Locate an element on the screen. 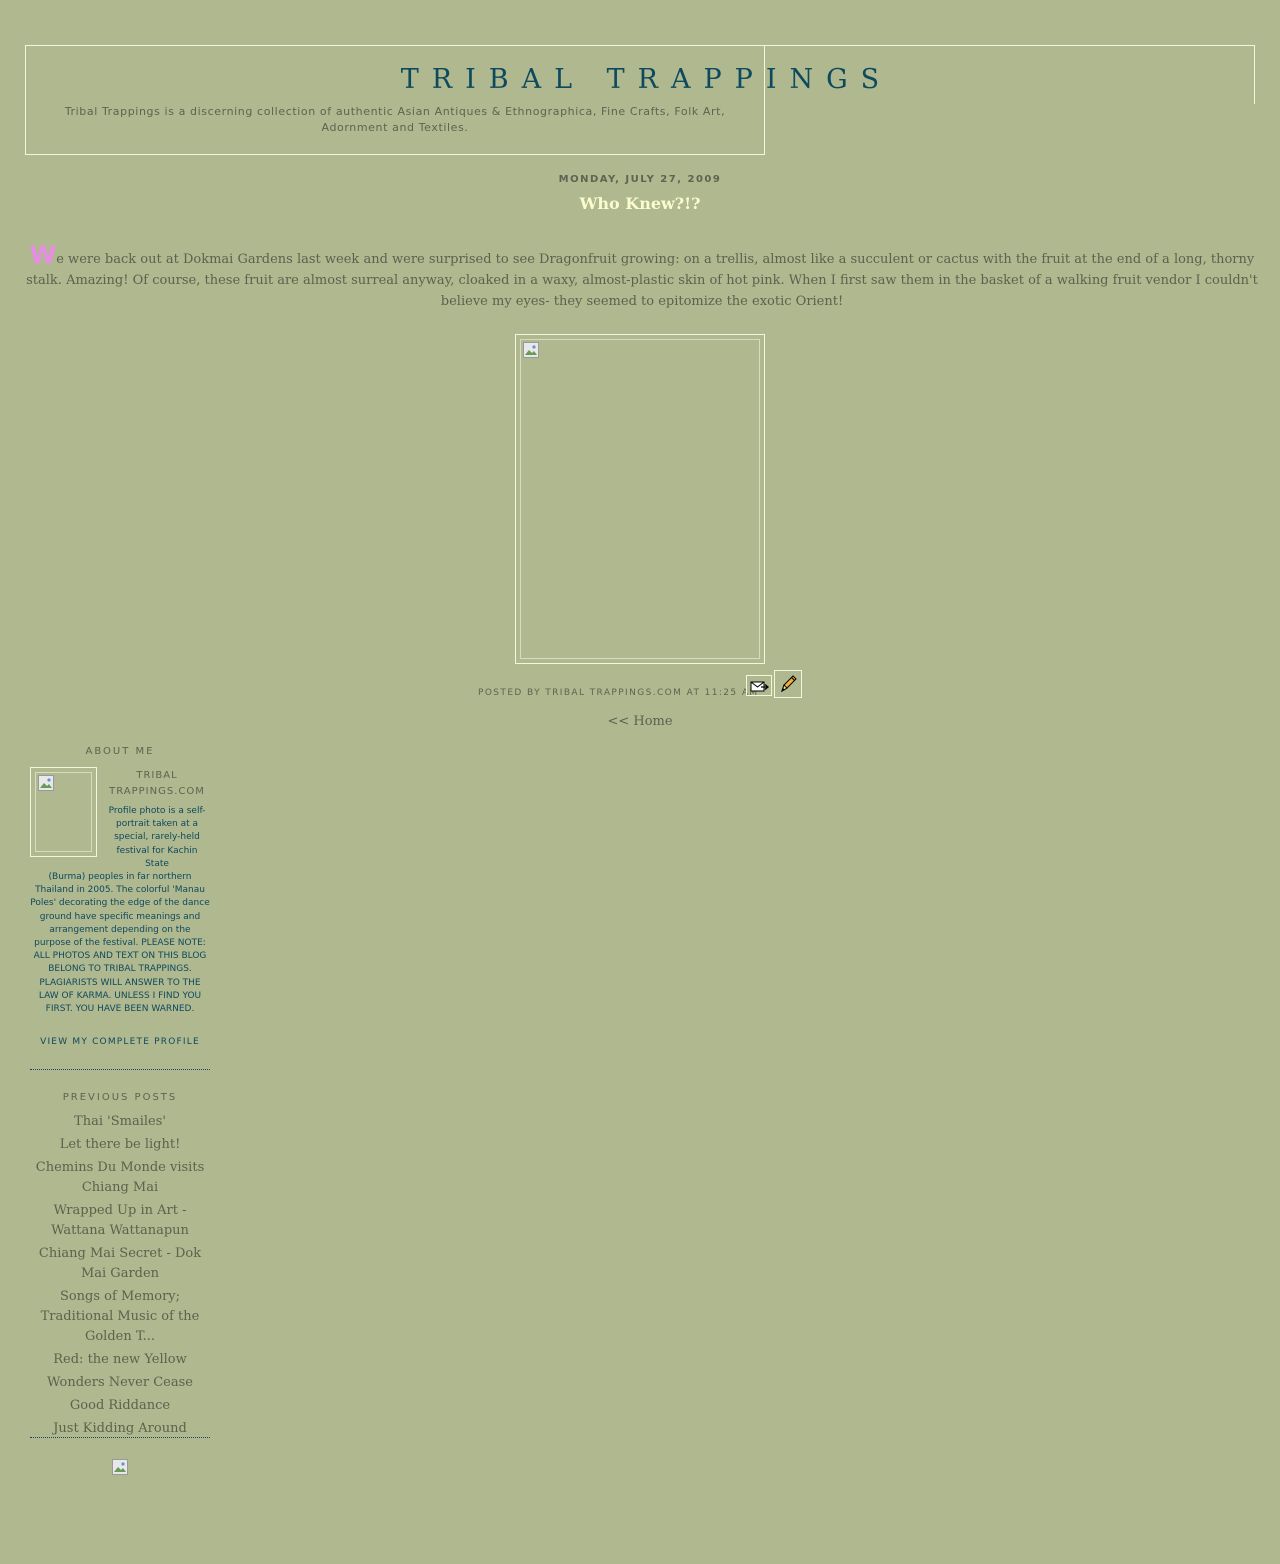  previous-post-link: Good Riddance is located at coordinates (120, 1406).